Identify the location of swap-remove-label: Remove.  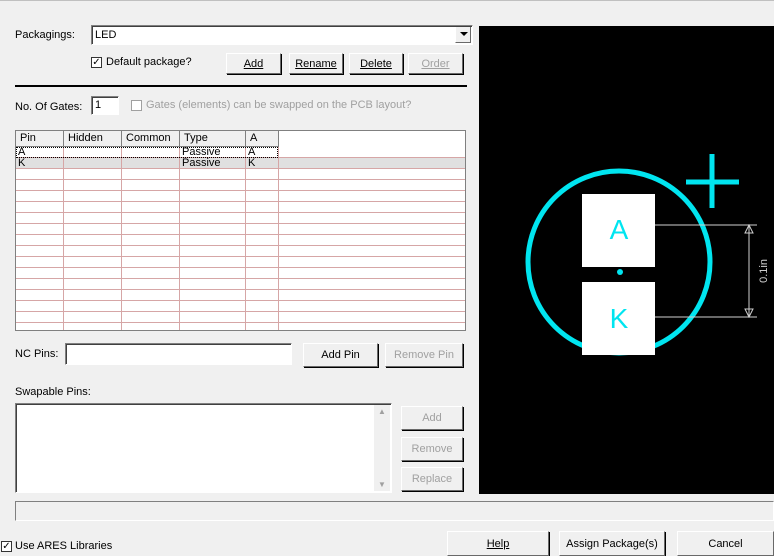
(432, 449).